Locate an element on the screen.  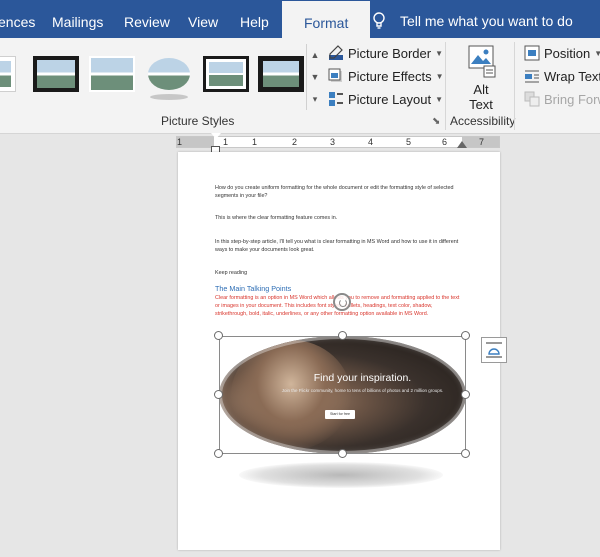
gallery-scroll-down-icon: ▼ is located at coordinates (315, 77).